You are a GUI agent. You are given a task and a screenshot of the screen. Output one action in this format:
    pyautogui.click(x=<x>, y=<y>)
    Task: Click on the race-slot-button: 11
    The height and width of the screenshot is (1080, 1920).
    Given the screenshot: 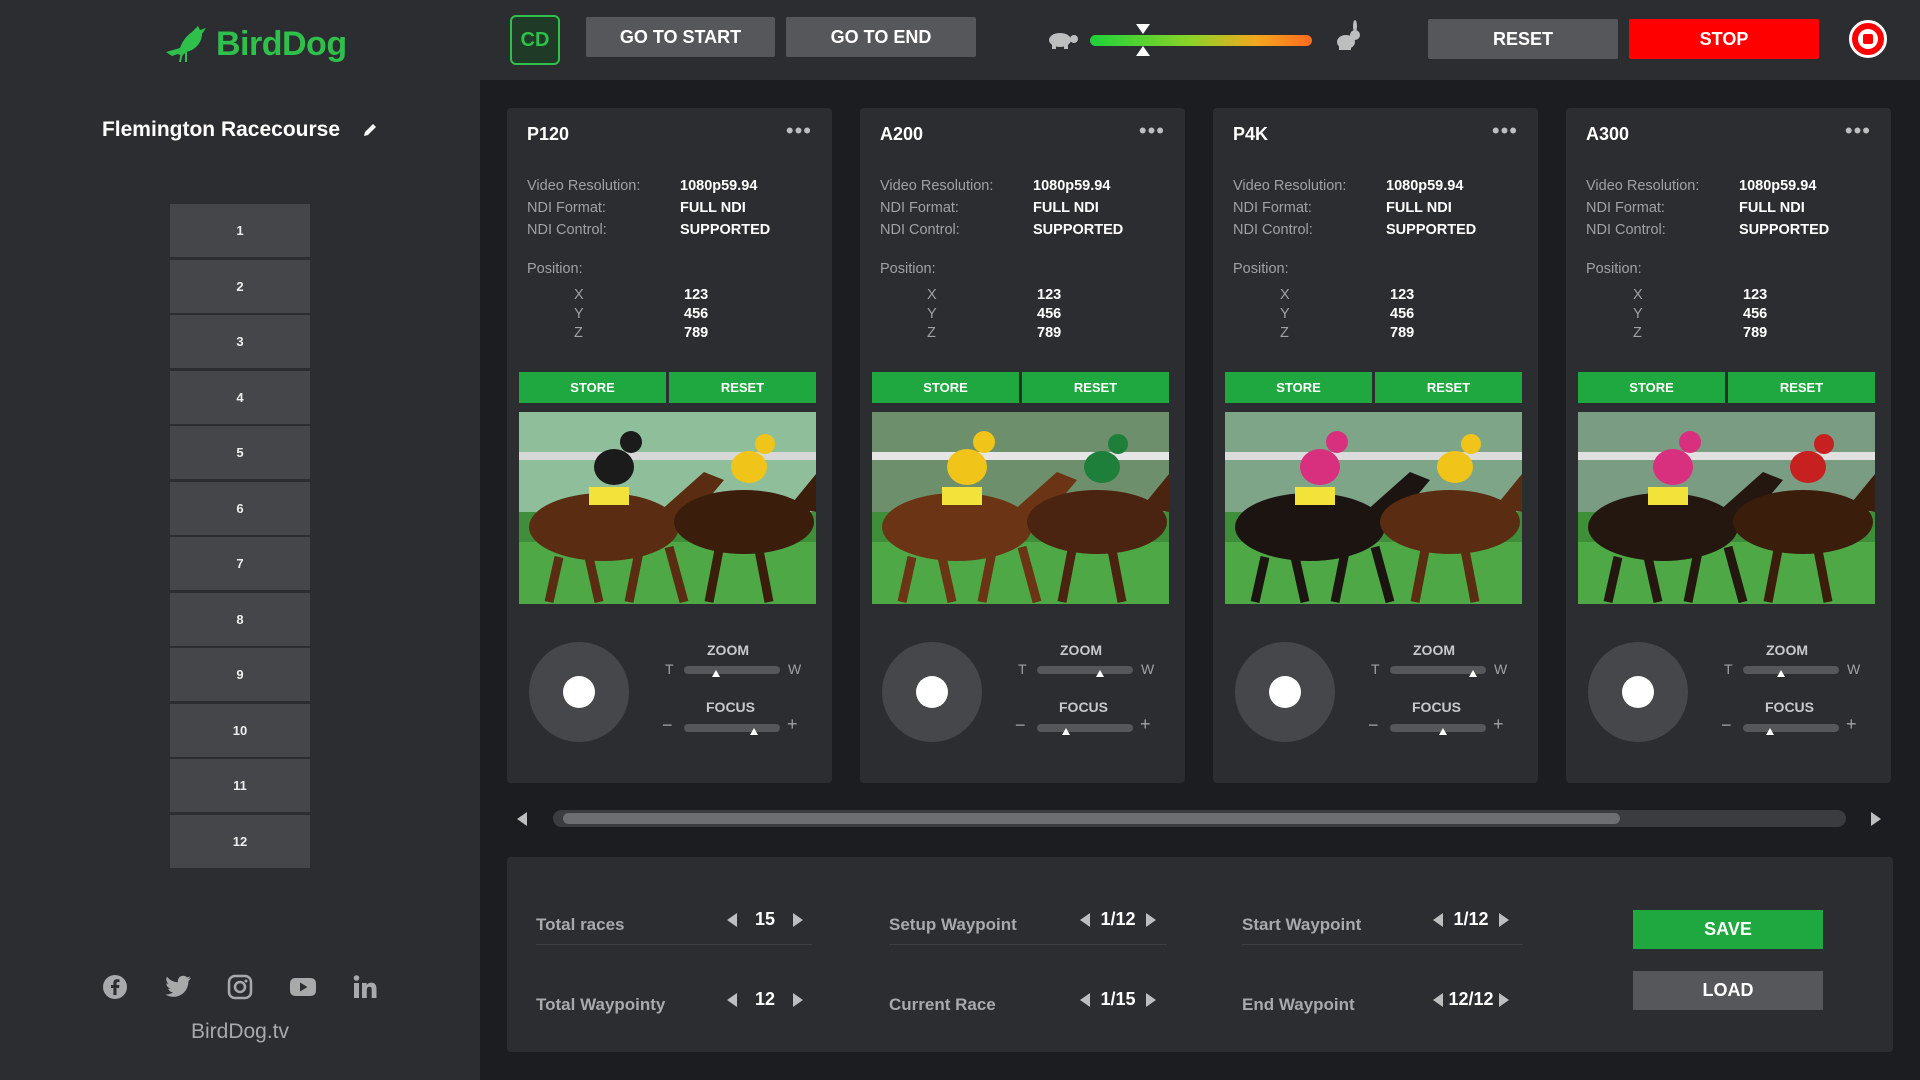 What is the action you would take?
    pyautogui.click(x=240, y=785)
    